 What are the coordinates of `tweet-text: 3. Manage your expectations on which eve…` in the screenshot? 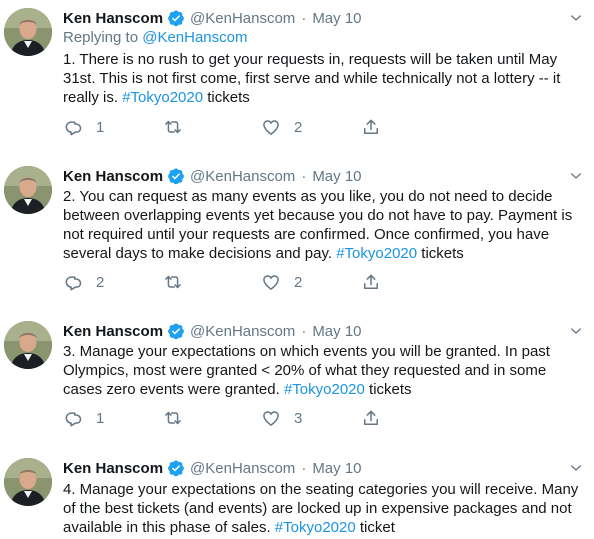 It's located at (323, 370).